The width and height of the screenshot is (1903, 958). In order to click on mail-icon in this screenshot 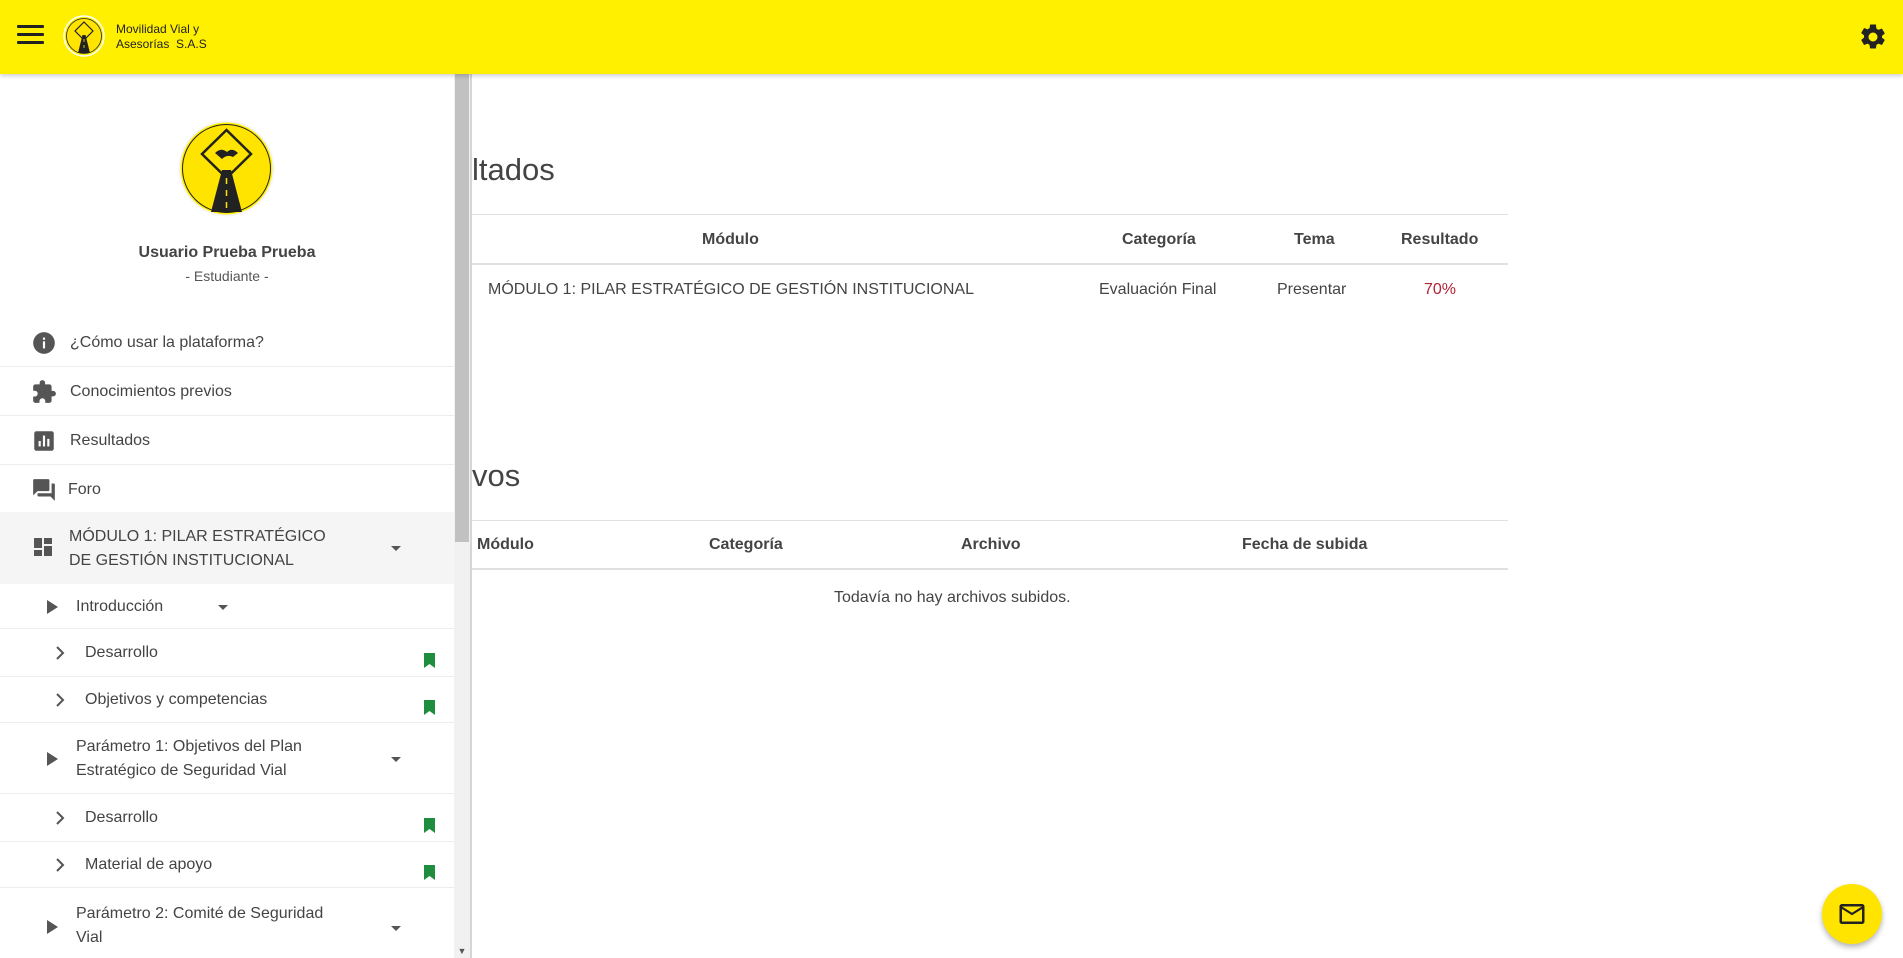, I will do `click(1852, 914)`.